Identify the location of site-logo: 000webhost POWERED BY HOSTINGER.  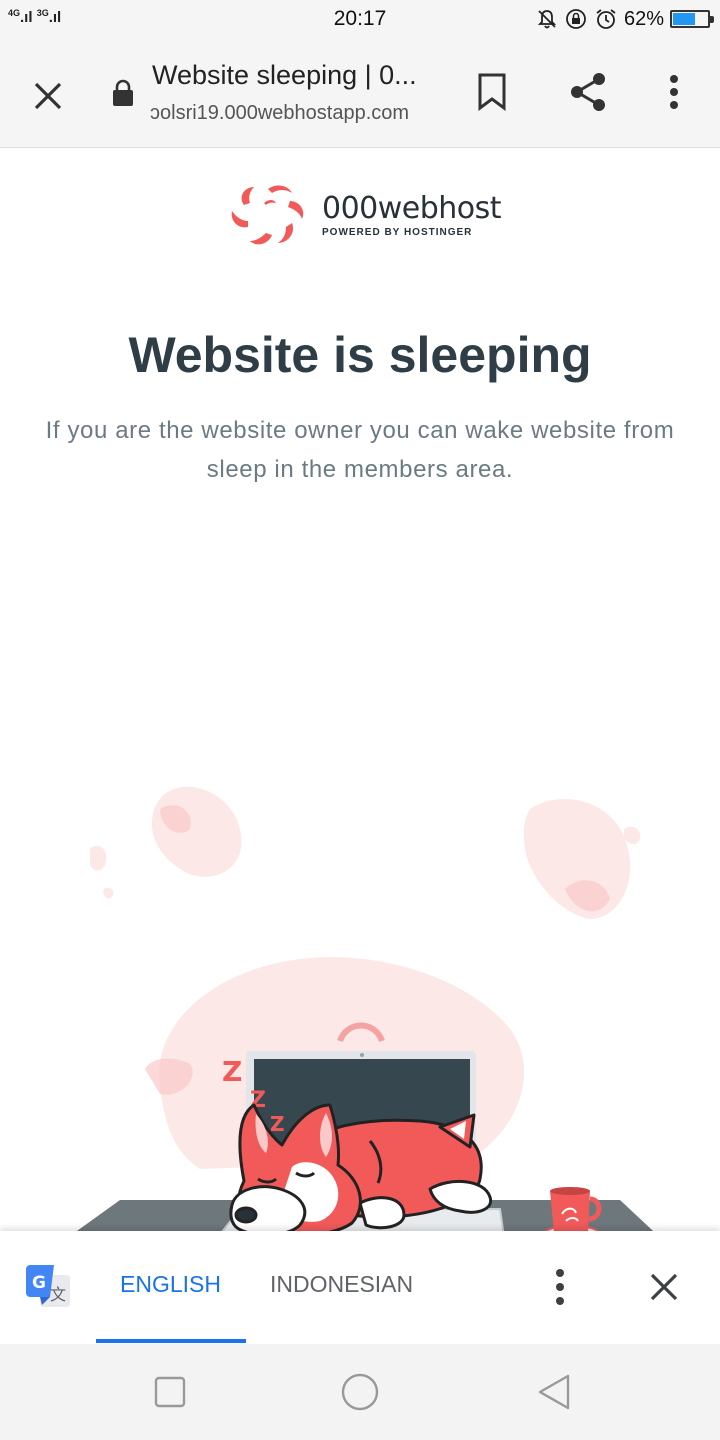
(365, 215).